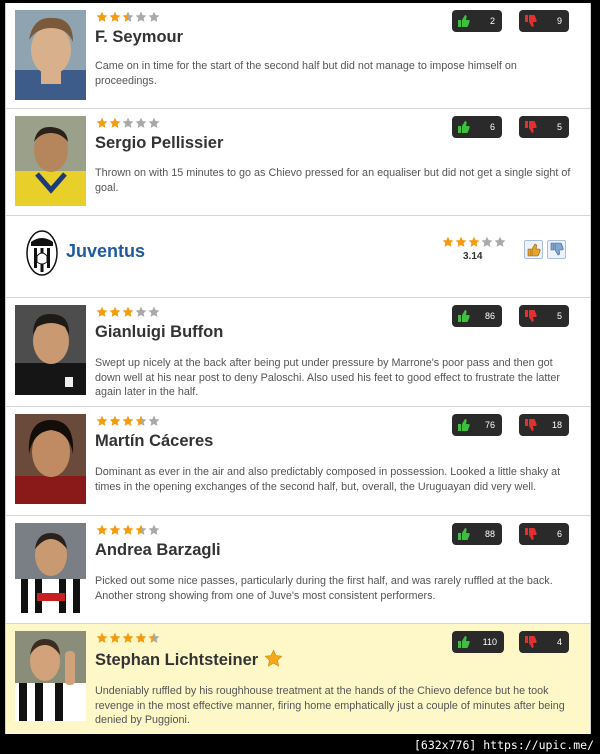  Describe the element at coordinates (544, 534) in the screenshot. I see `vote-down-button: 6` at that location.